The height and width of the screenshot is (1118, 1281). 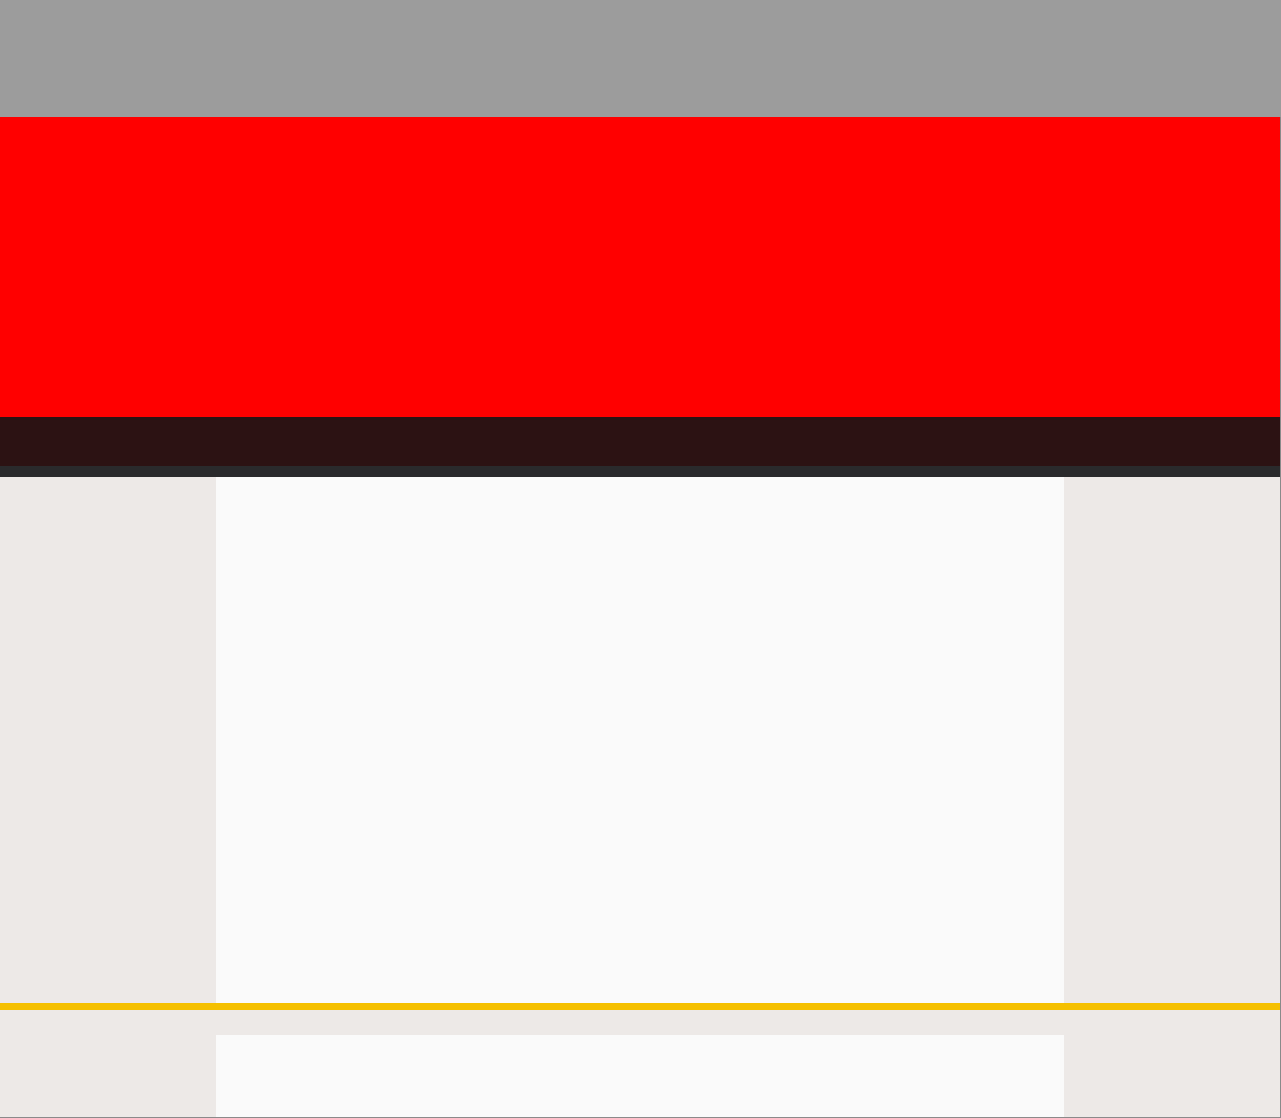 What do you see at coordinates (640, 1076) in the screenshot?
I see `footer-content-panel` at bounding box center [640, 1076].